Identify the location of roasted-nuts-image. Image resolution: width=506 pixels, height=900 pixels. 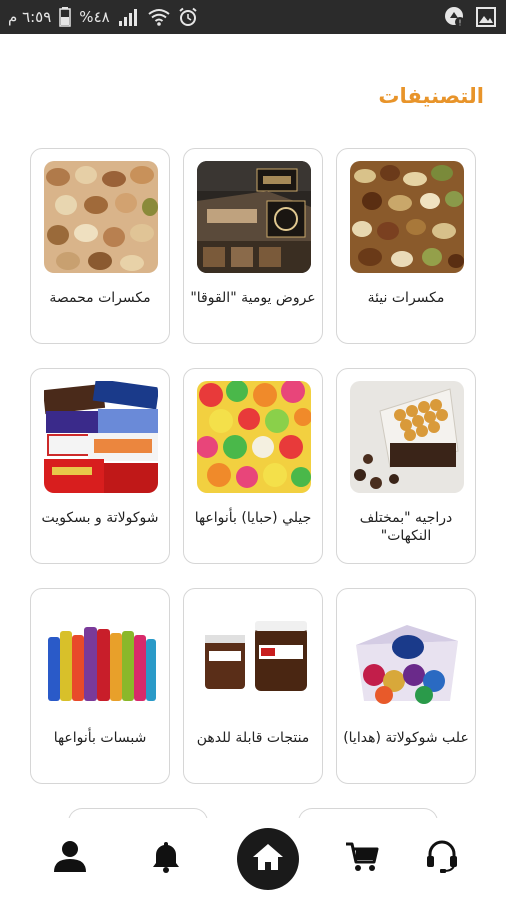
(101, 217).